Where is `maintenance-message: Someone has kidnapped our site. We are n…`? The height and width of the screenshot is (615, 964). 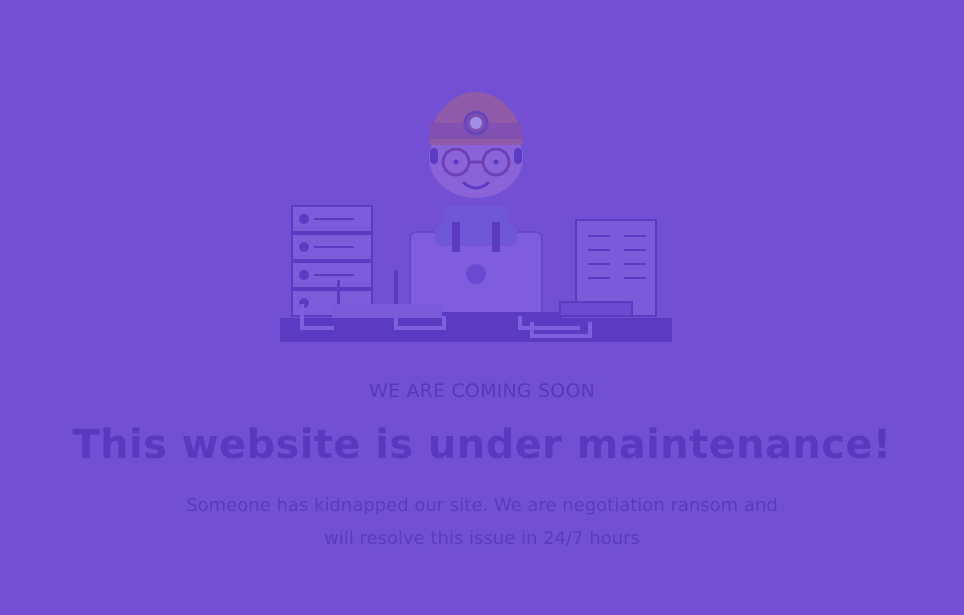
maintenance-message: Someone has kidnapped our site. We are n… is located at coordinates (482, 522).